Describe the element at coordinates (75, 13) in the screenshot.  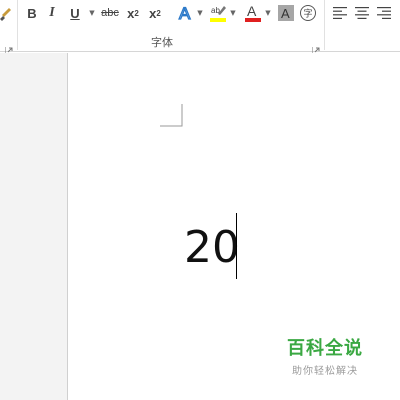
I see `underline-button: U` at that location.